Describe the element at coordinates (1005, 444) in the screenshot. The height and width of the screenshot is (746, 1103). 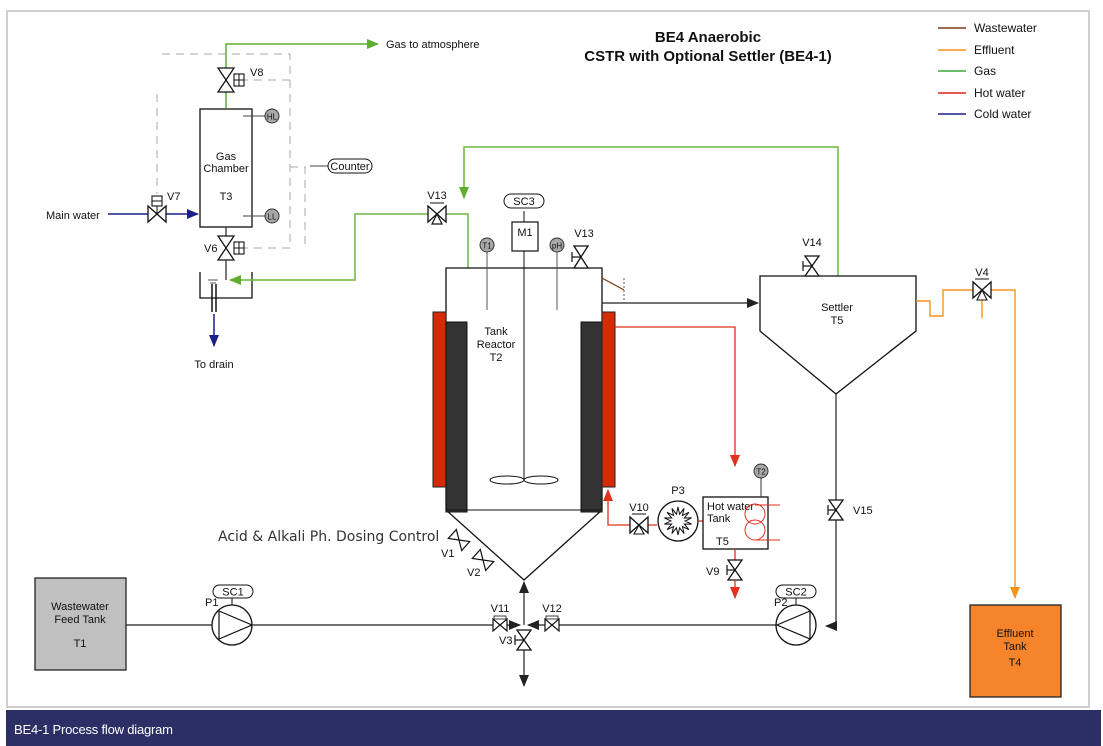
I see `effluent-to-tank-line` at that location.